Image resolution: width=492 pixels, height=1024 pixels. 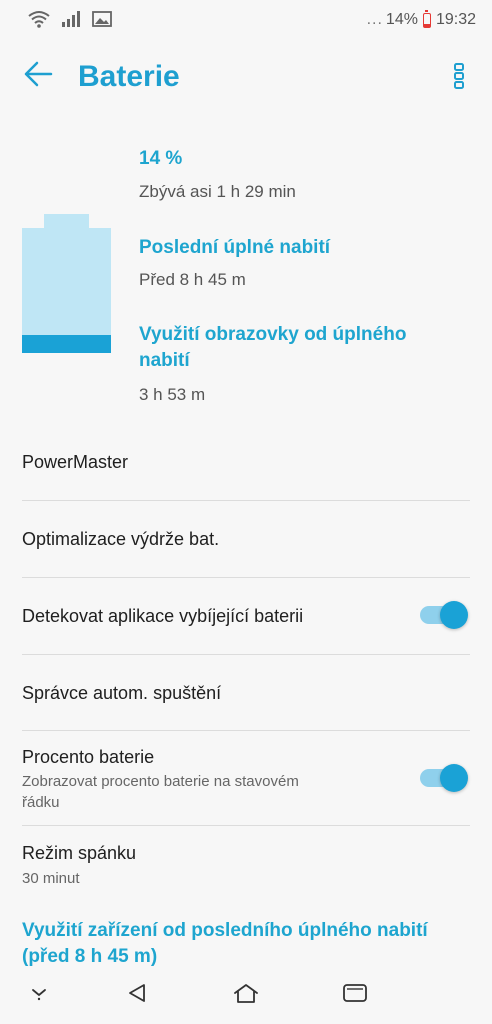 What do you see at coordinates (66, 290) in the screenshot?
I see `battery-body` at bounding box center [66, 290].